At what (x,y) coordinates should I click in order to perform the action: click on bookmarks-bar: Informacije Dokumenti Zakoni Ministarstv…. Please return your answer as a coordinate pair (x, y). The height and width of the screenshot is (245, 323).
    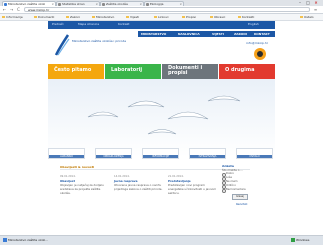
    Looking at the image, I should click on (161, 17).